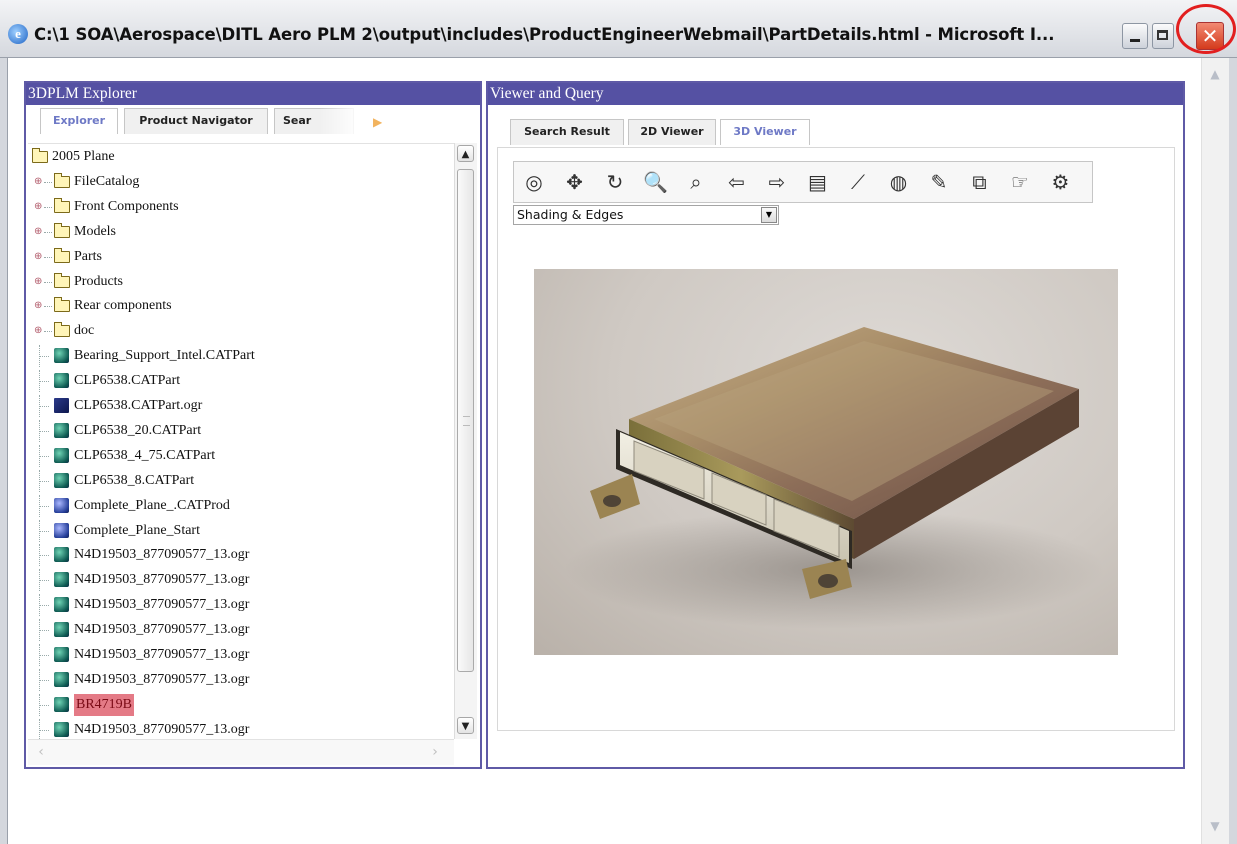 The image size is (1237, 844). What do you see at coordinates (41, 752) in the screenshot?
I see `scroll-left-icon: ‹` at bounding box center [41, 752].